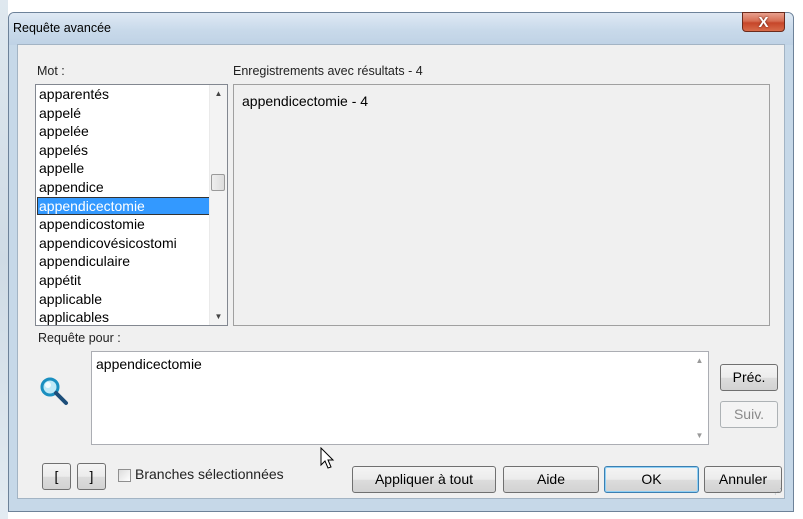  Describe the element at coordinates (699, 435) in the screenshot. I see `query-scroll-down-icon: ▼` at that location.